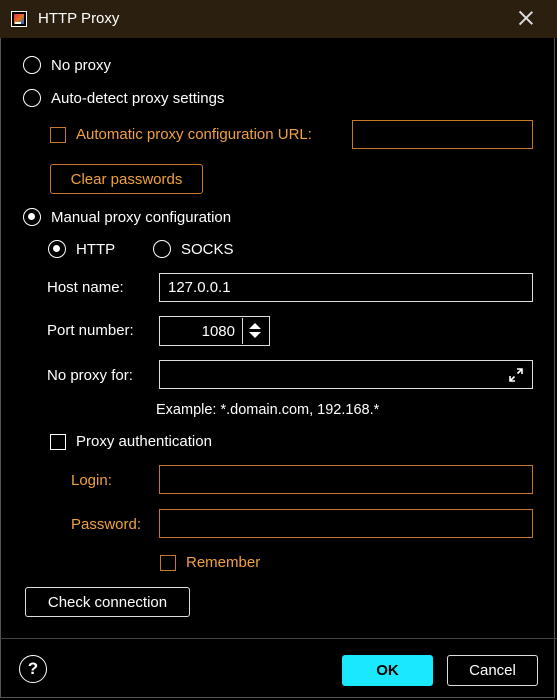 This screenshot has width=557, height=700. What do you see at coordinates (223, 562) in the screenshot?
I see `checkbox-remember-label: Remember` at bounding box center [223, 562].